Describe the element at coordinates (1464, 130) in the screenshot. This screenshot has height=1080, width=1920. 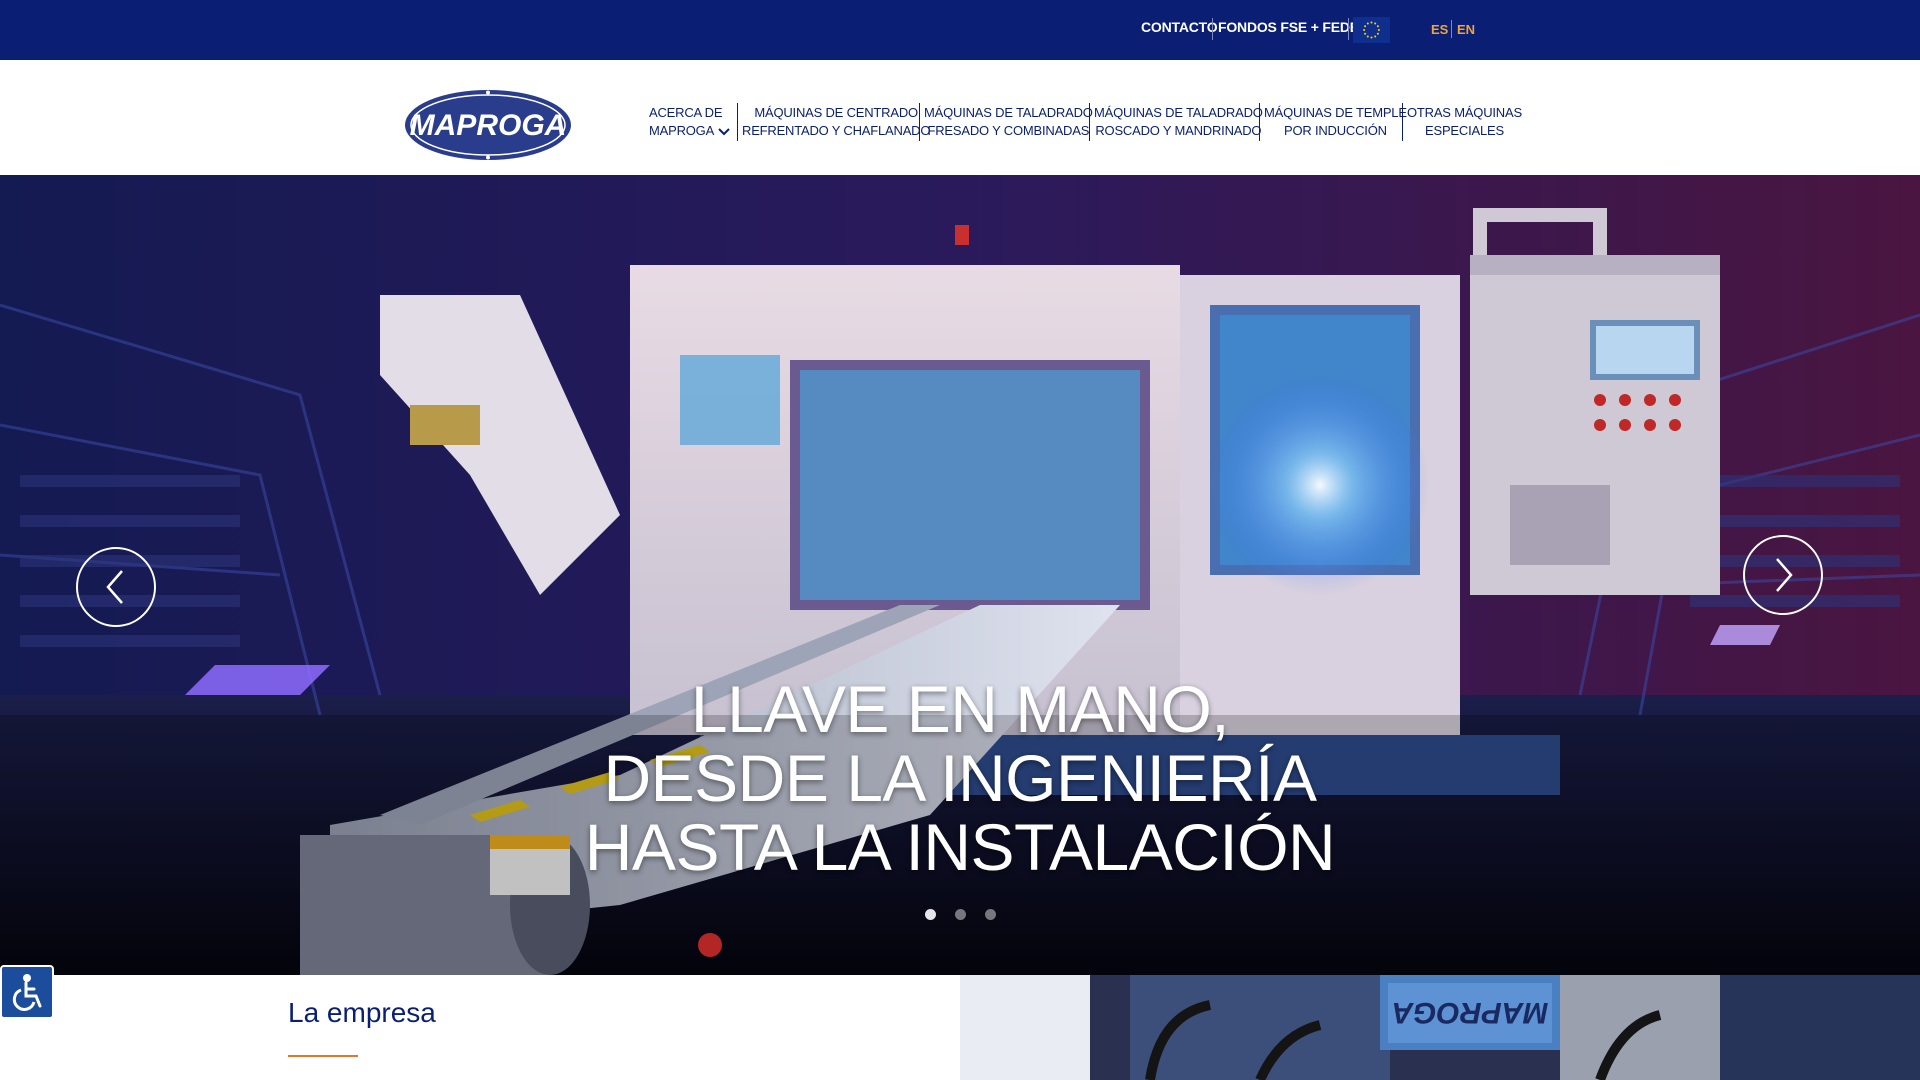
I see `nav-label: ESPECIALES` at that location.